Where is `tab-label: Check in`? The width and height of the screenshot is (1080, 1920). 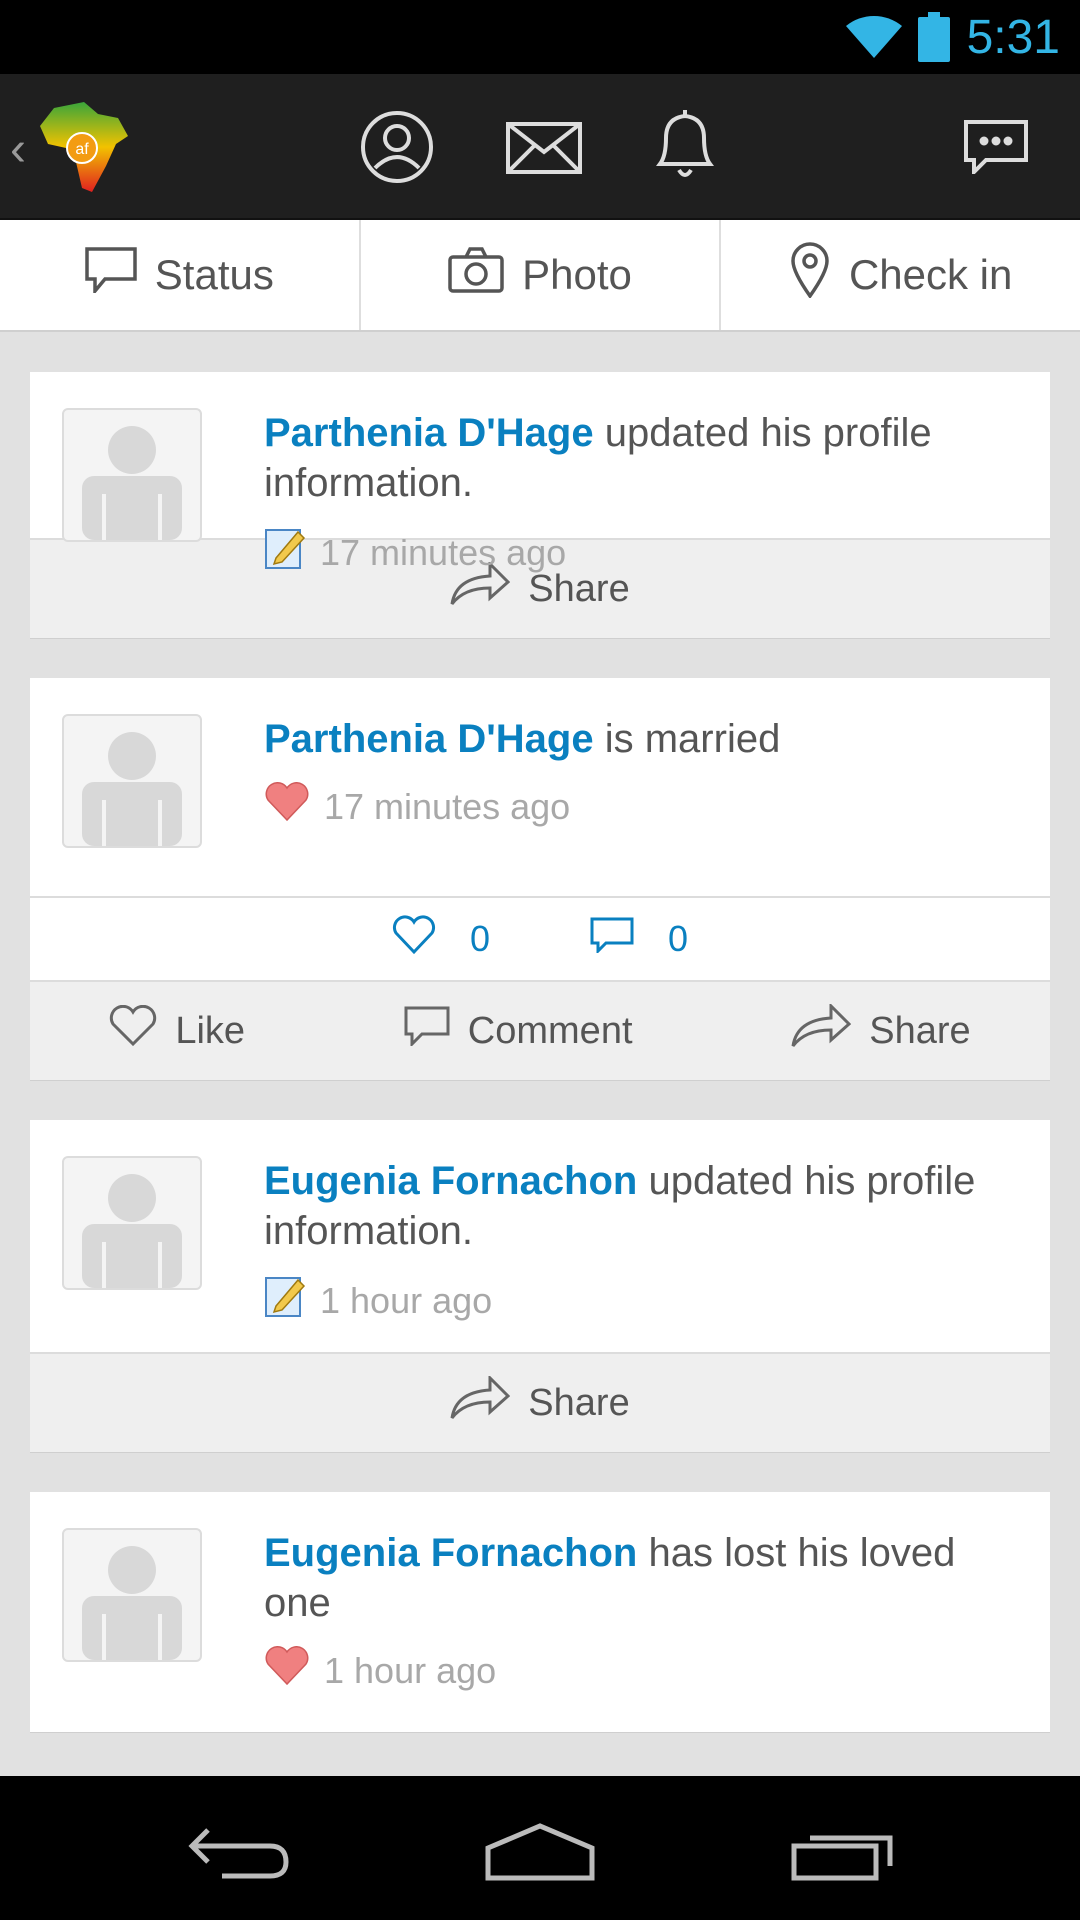 tab-label: Check in is located at coordinates (930, 274).